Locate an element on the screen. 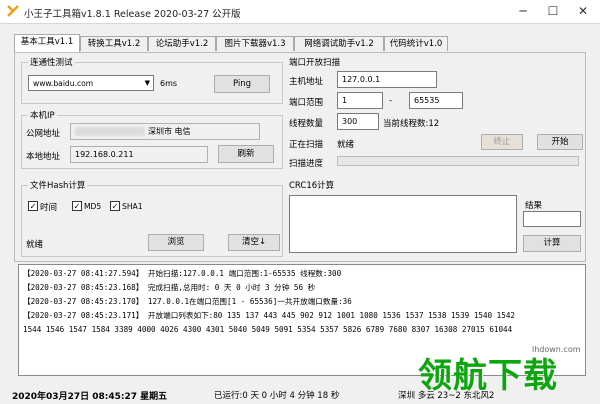 This screenshot has width=600, height=404. time-checkbox: ✓ is located at coordinates (33, 206).